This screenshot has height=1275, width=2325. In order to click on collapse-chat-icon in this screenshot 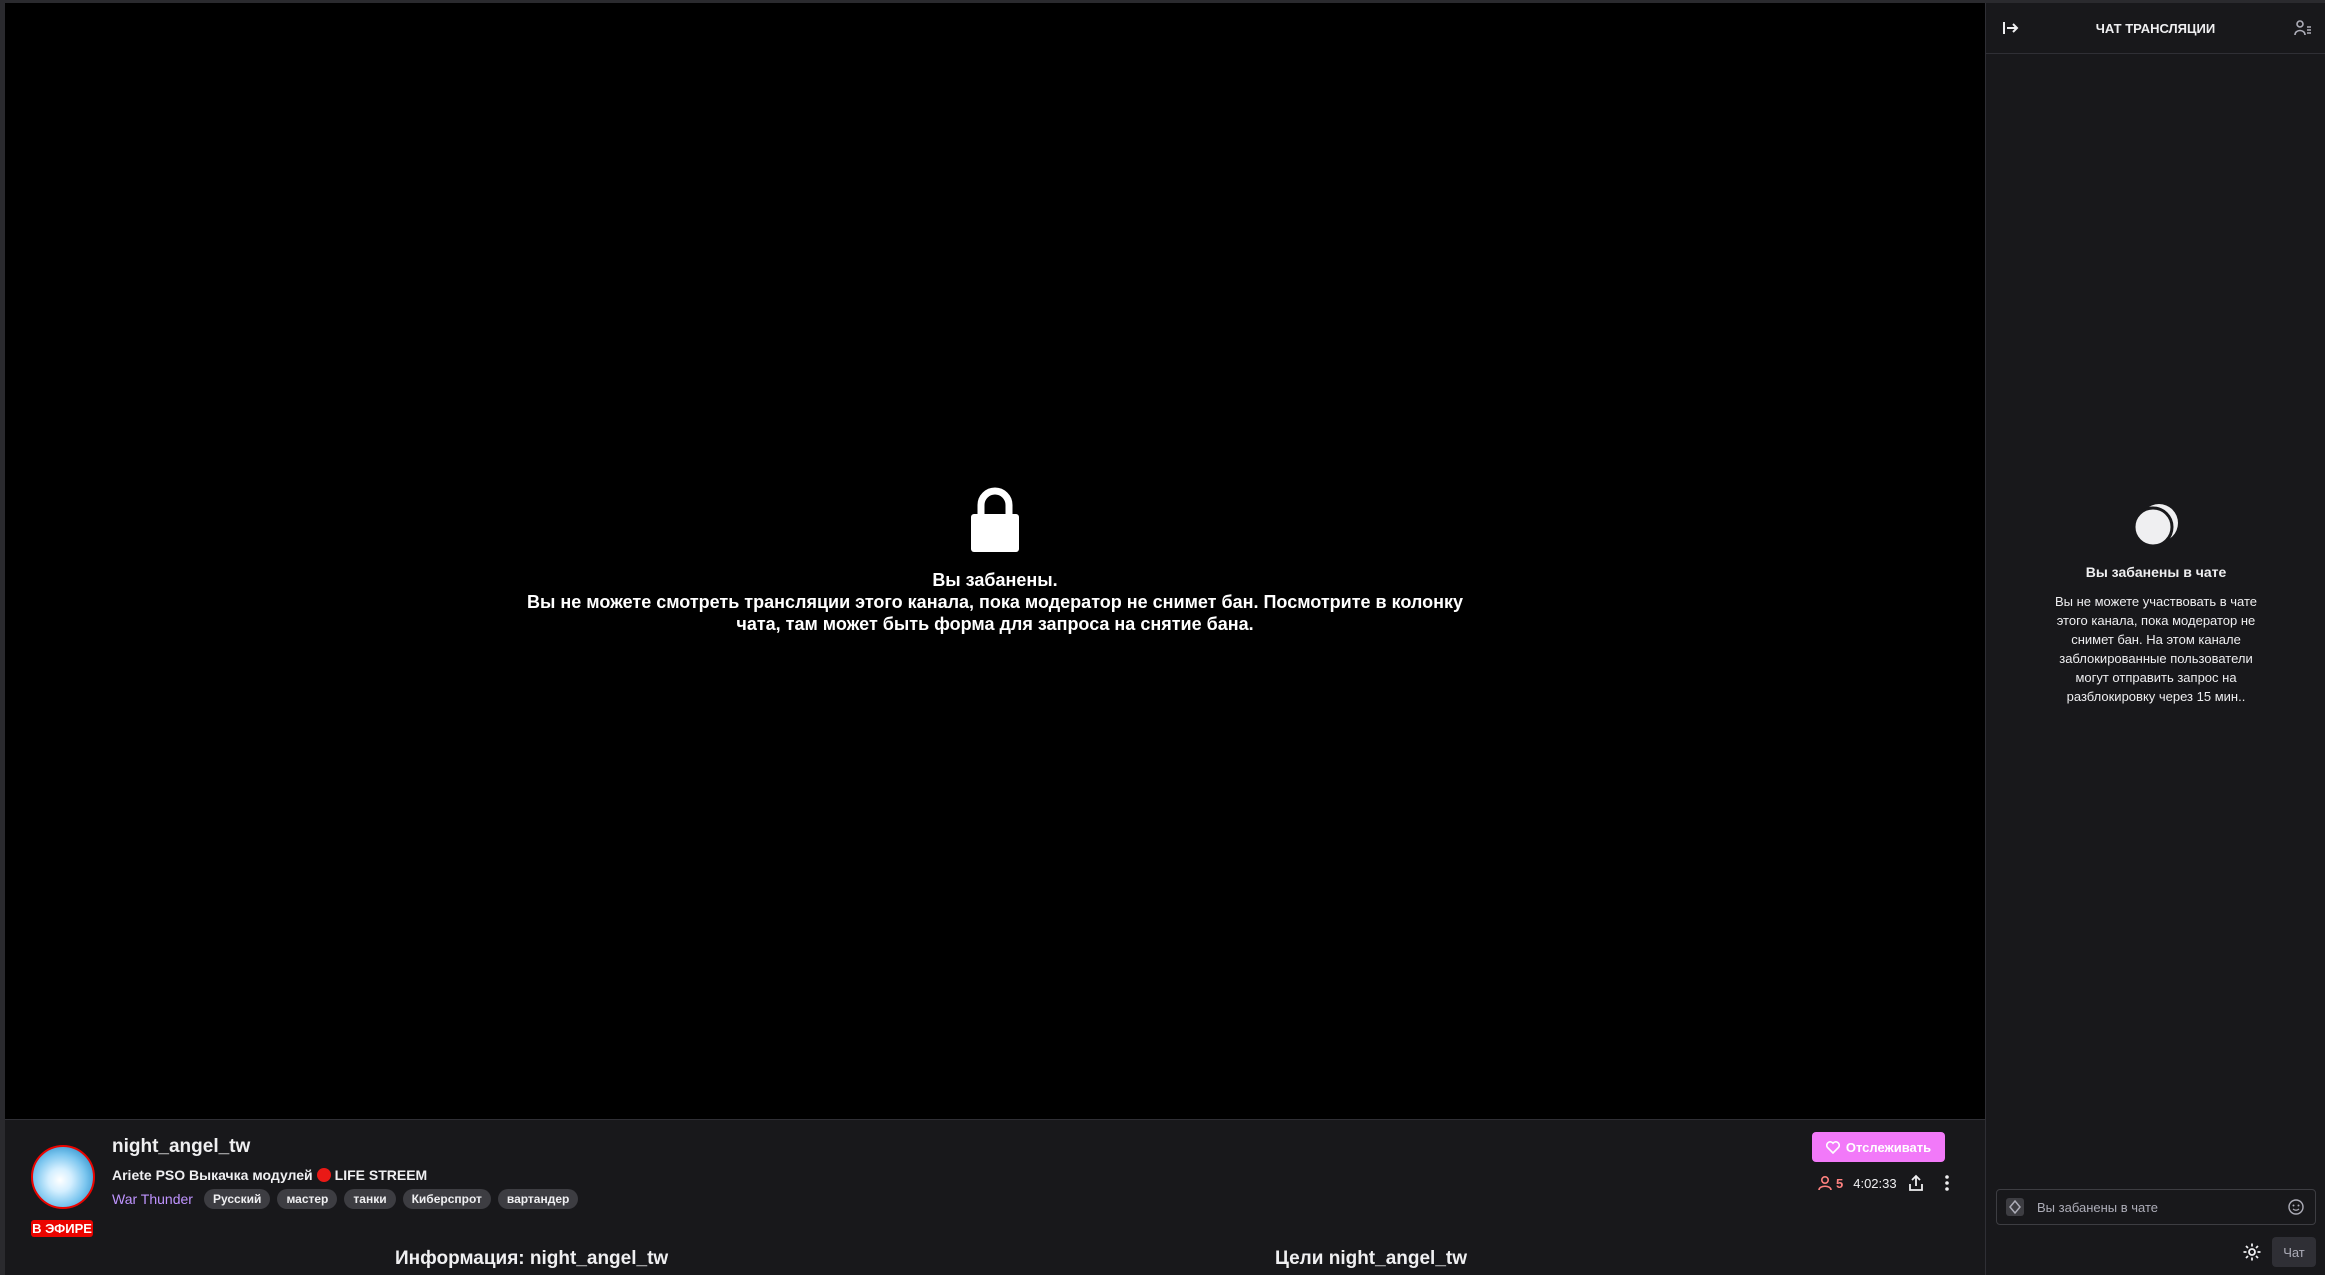, I will do `click(2011, 28)`.